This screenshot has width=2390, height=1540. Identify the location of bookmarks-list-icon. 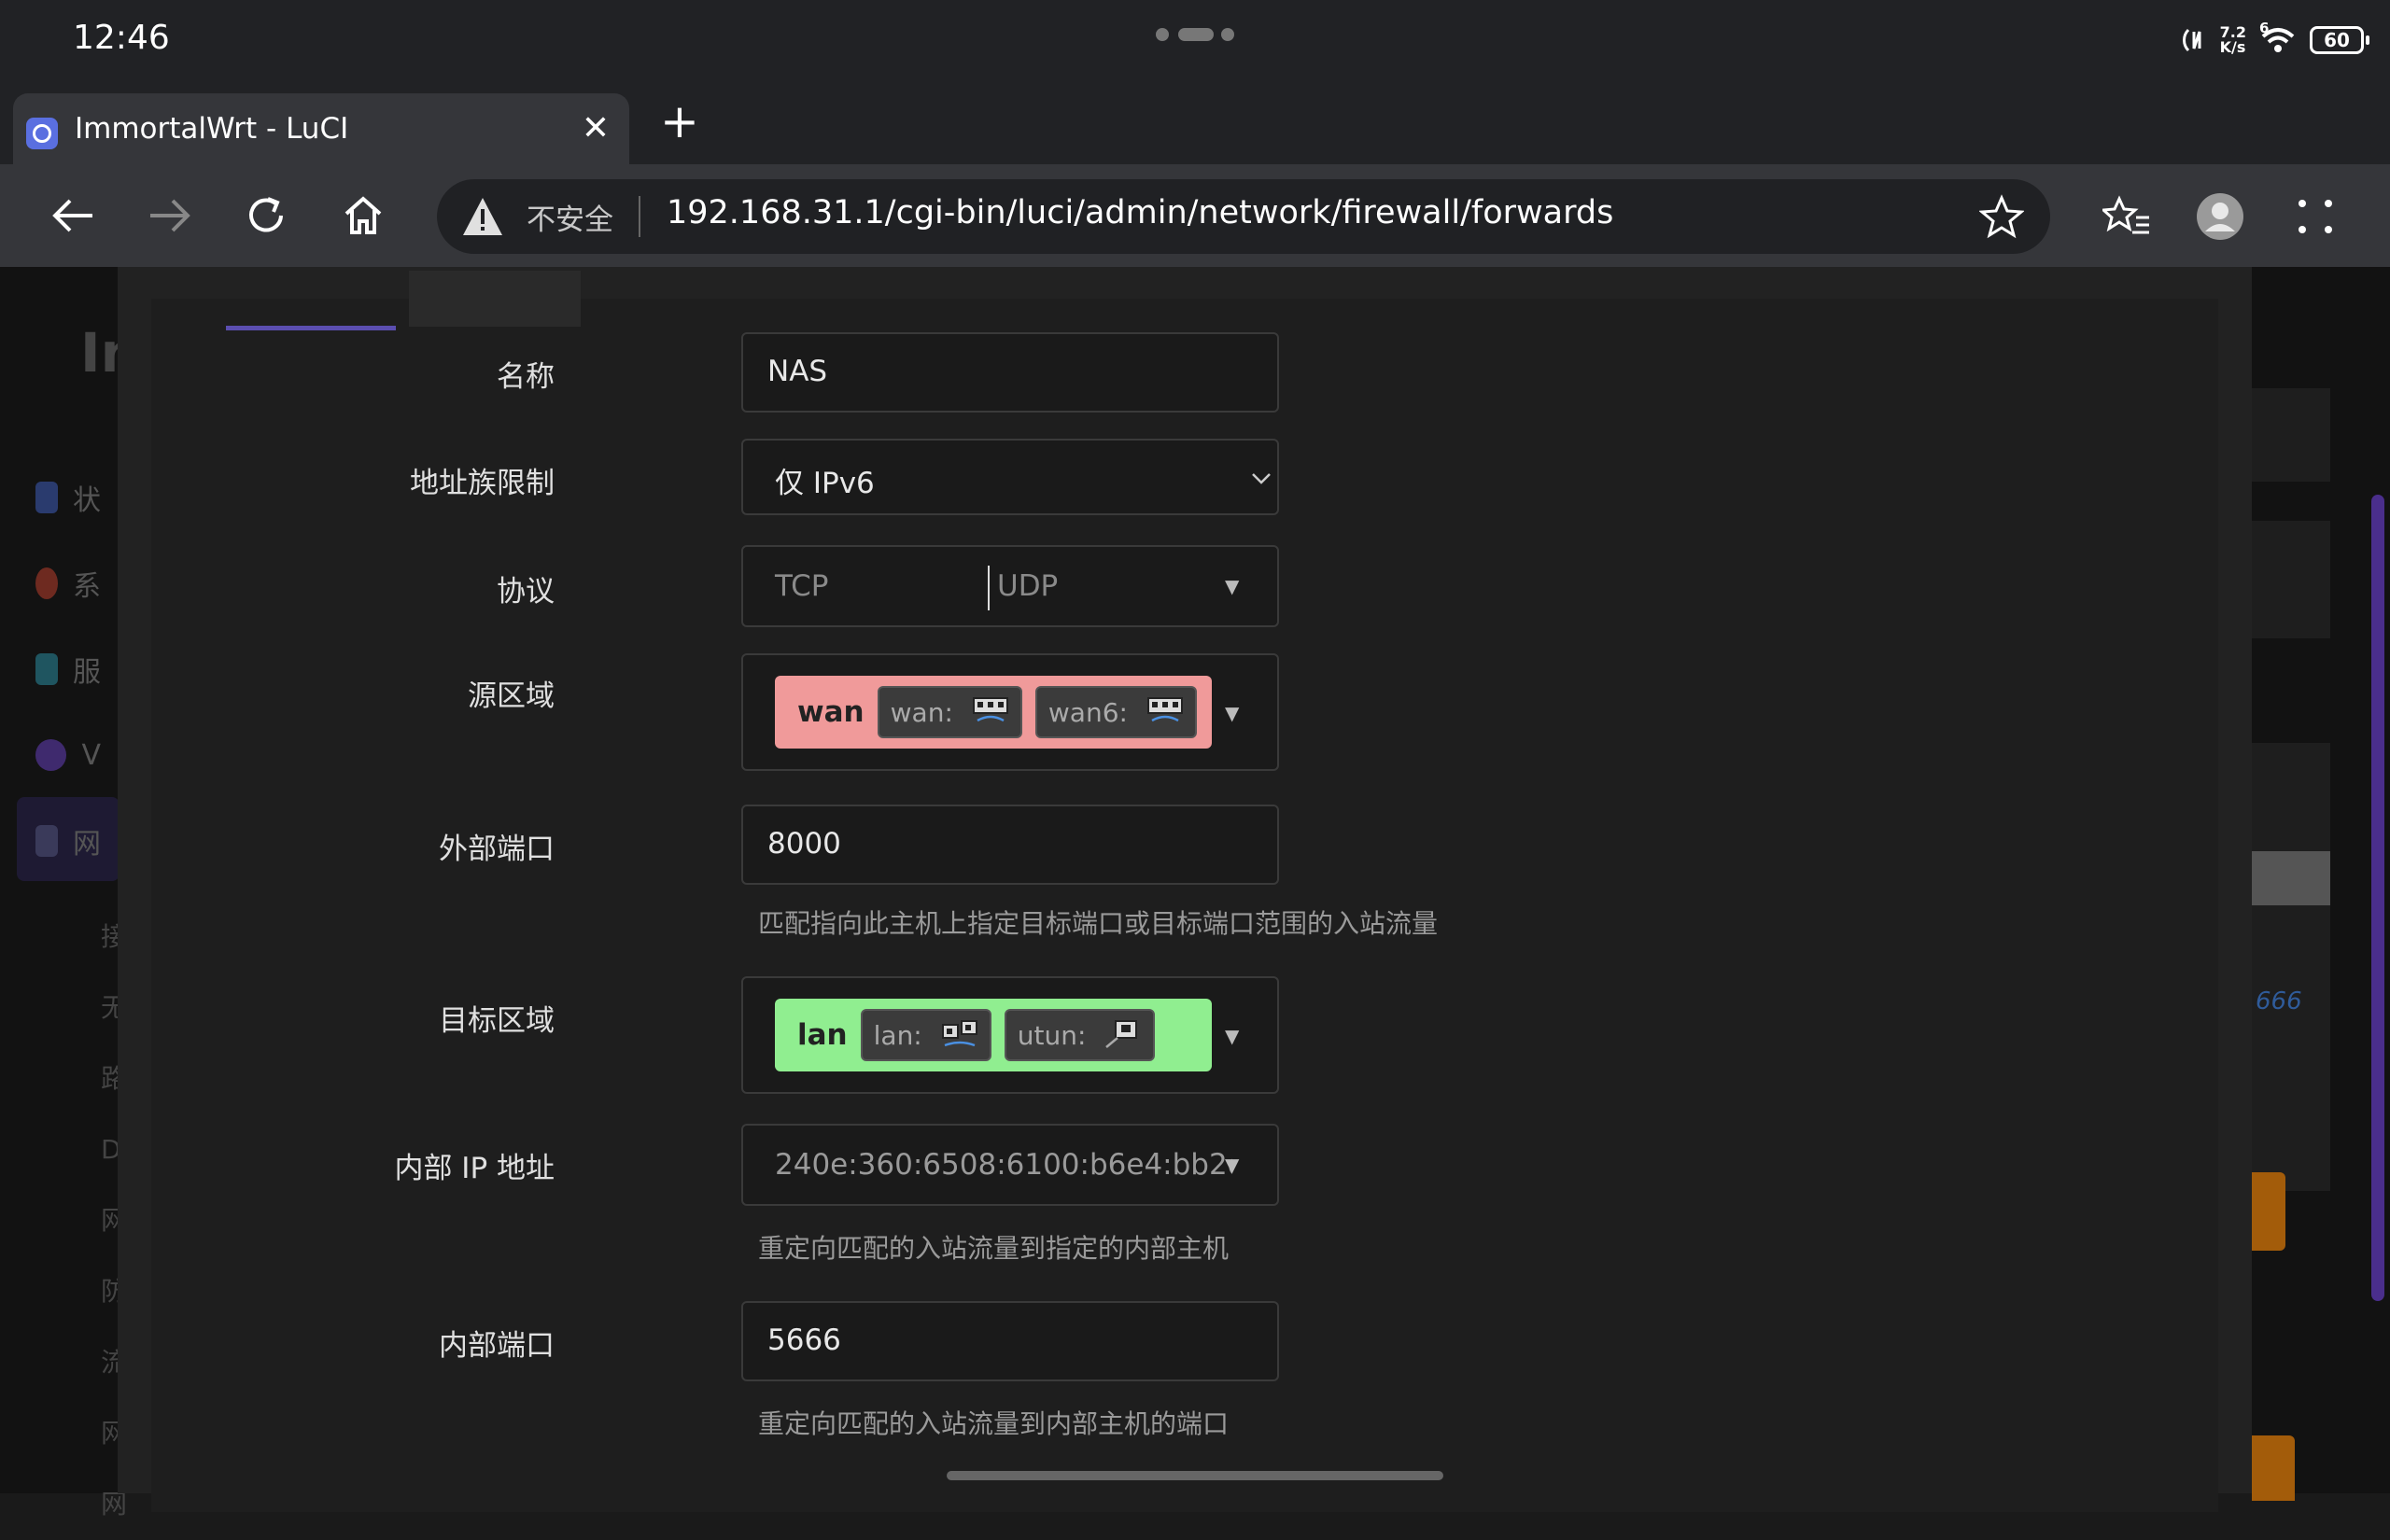
(2125, 214).